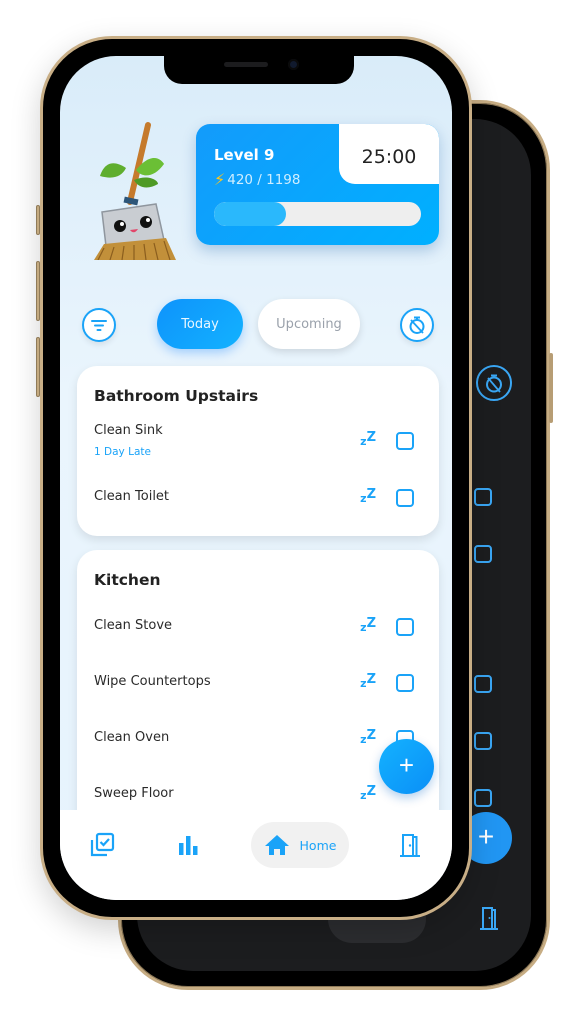 The image size is (585, 1024). I want to click on task-row: Clean Sink 1 Day Late zZ, so click(258, 440).